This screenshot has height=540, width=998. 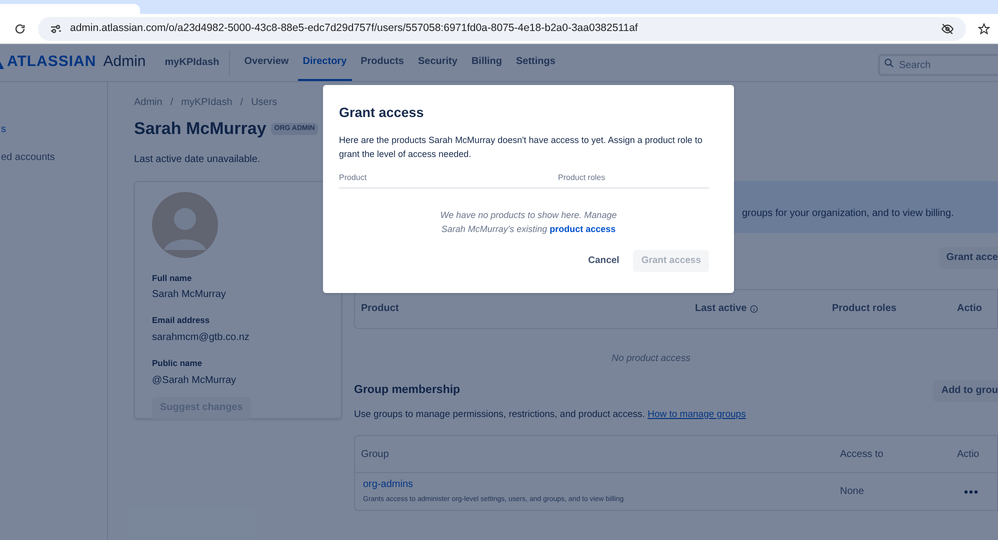 I want to click on column-header: Group, so click(x=375, y=455).